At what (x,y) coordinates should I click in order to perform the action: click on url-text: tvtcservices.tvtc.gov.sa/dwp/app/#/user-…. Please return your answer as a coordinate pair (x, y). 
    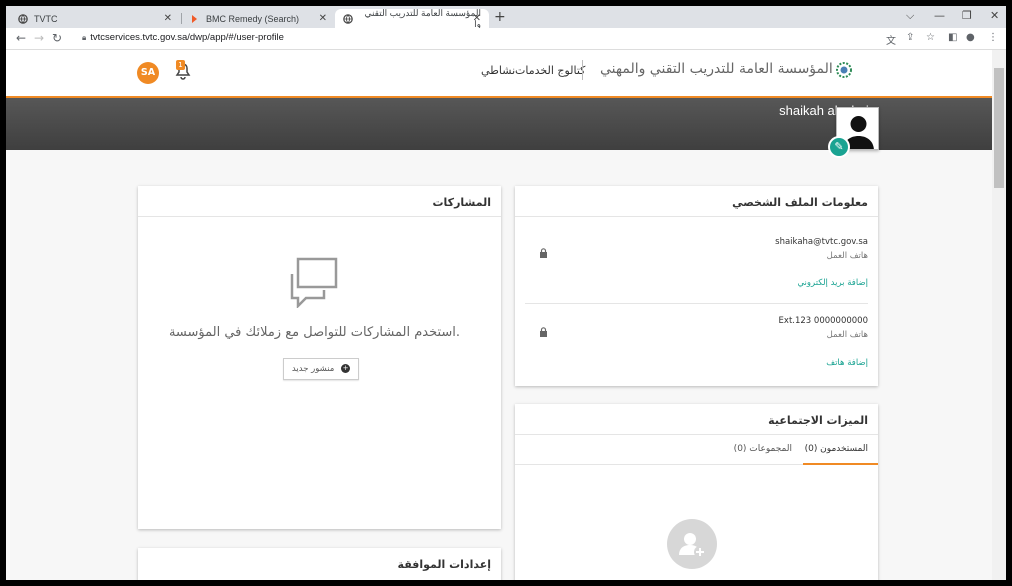
    Looking at the image, I should click on (187, 37).